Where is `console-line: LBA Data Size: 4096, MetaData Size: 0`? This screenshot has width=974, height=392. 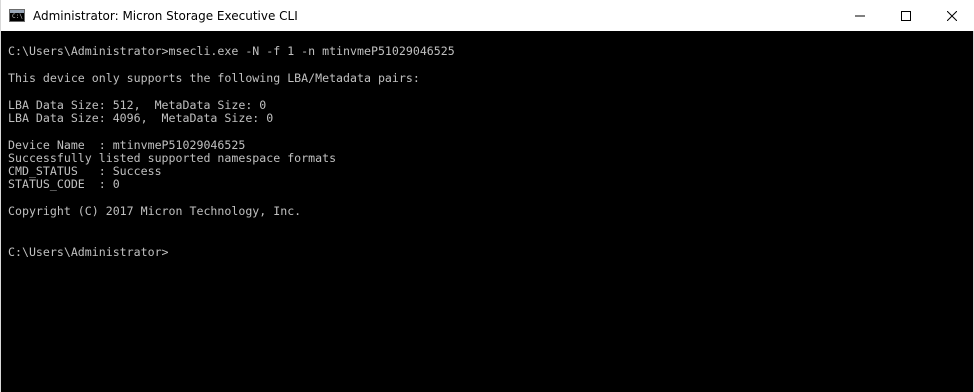 console-line: LBA Data Size: 4096, MetaData Size: 0 is located at coordinates (141, 118).